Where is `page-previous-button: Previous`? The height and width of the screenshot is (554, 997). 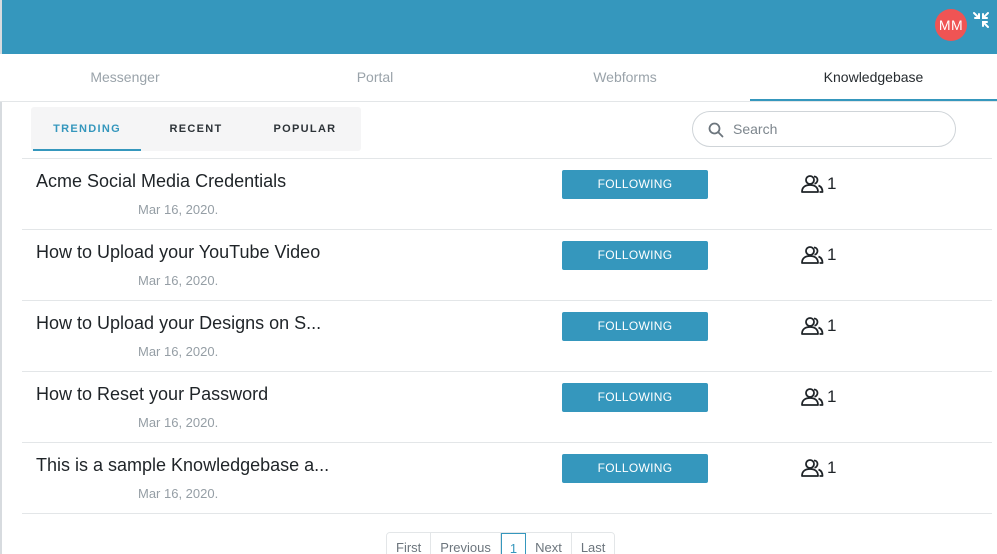
page-previous-button: Previous is located at coordinates (466, 543).